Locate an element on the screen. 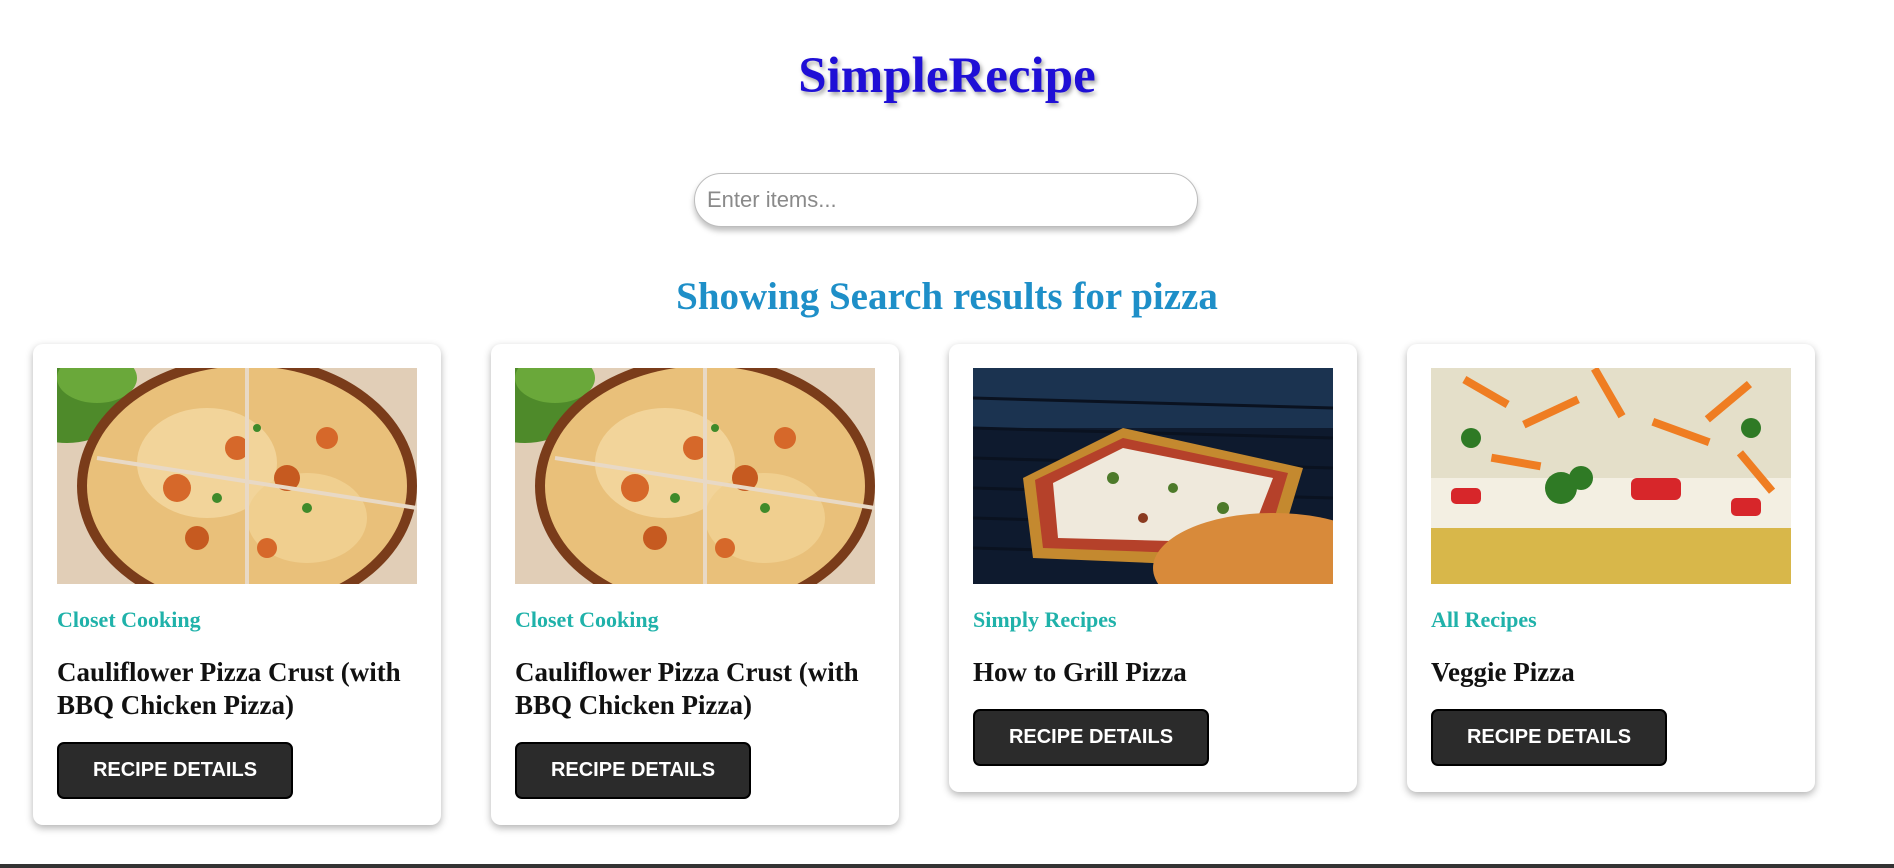  search-bar is located at coordinates (946, 200).